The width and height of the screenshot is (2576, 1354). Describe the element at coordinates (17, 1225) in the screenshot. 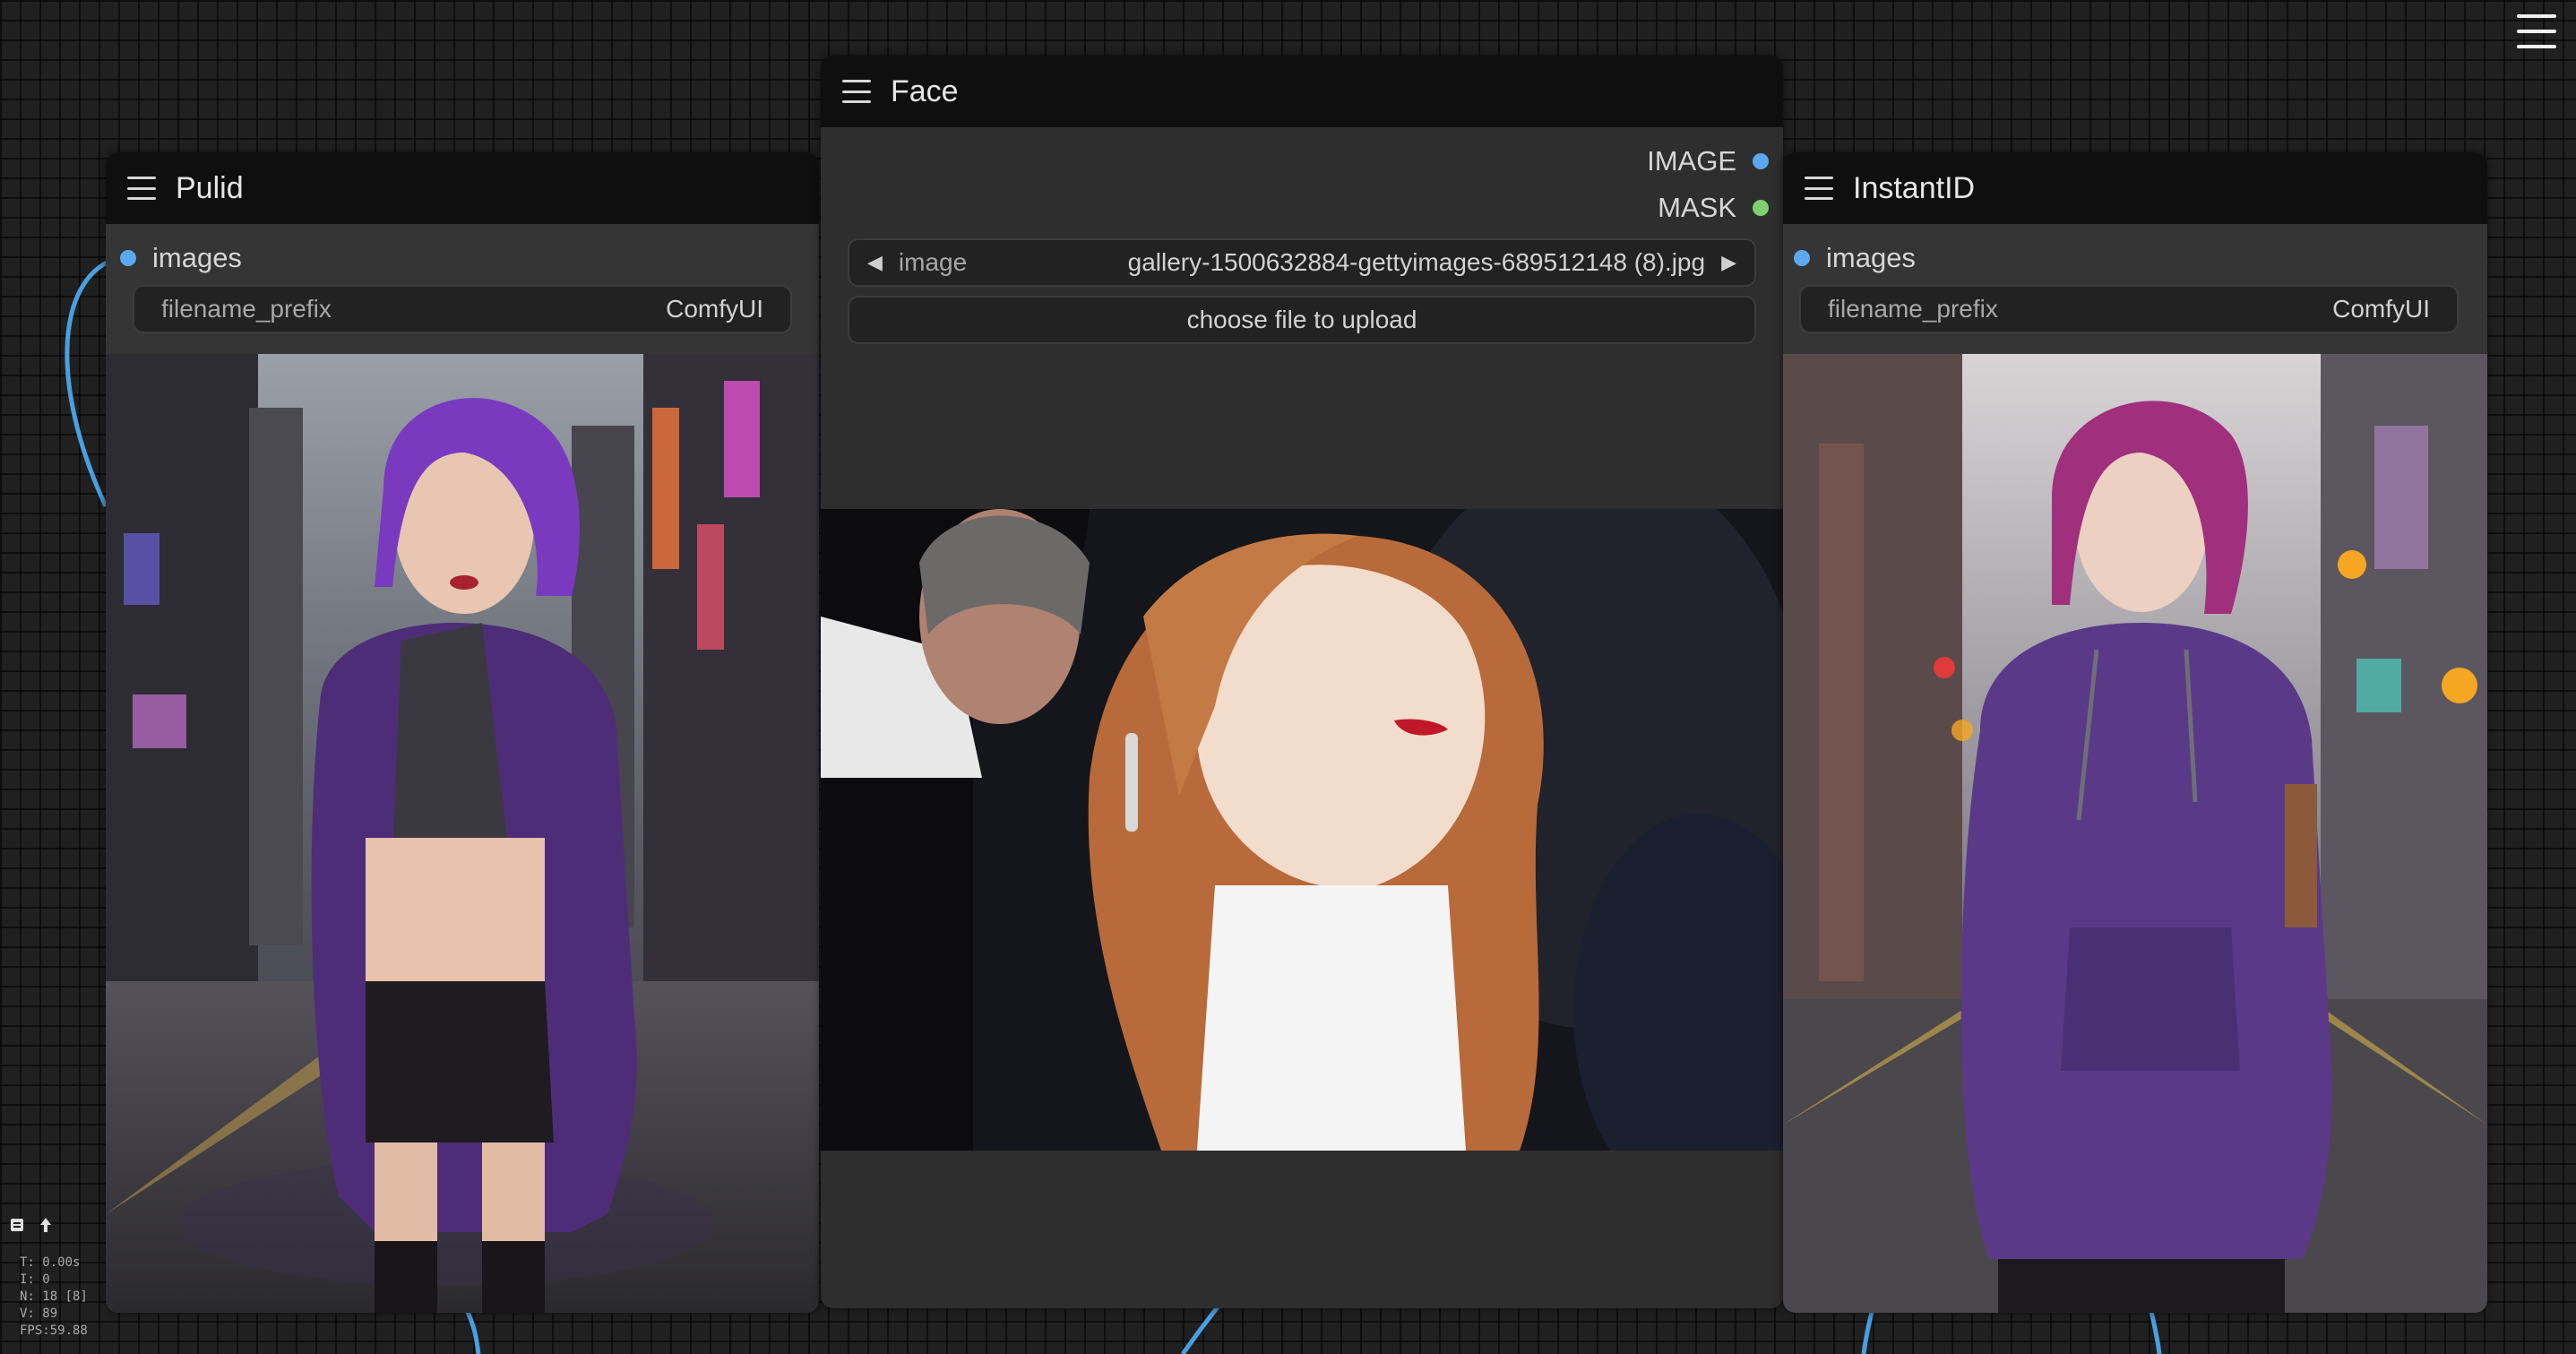

I see `clipboard-icon` at that location.